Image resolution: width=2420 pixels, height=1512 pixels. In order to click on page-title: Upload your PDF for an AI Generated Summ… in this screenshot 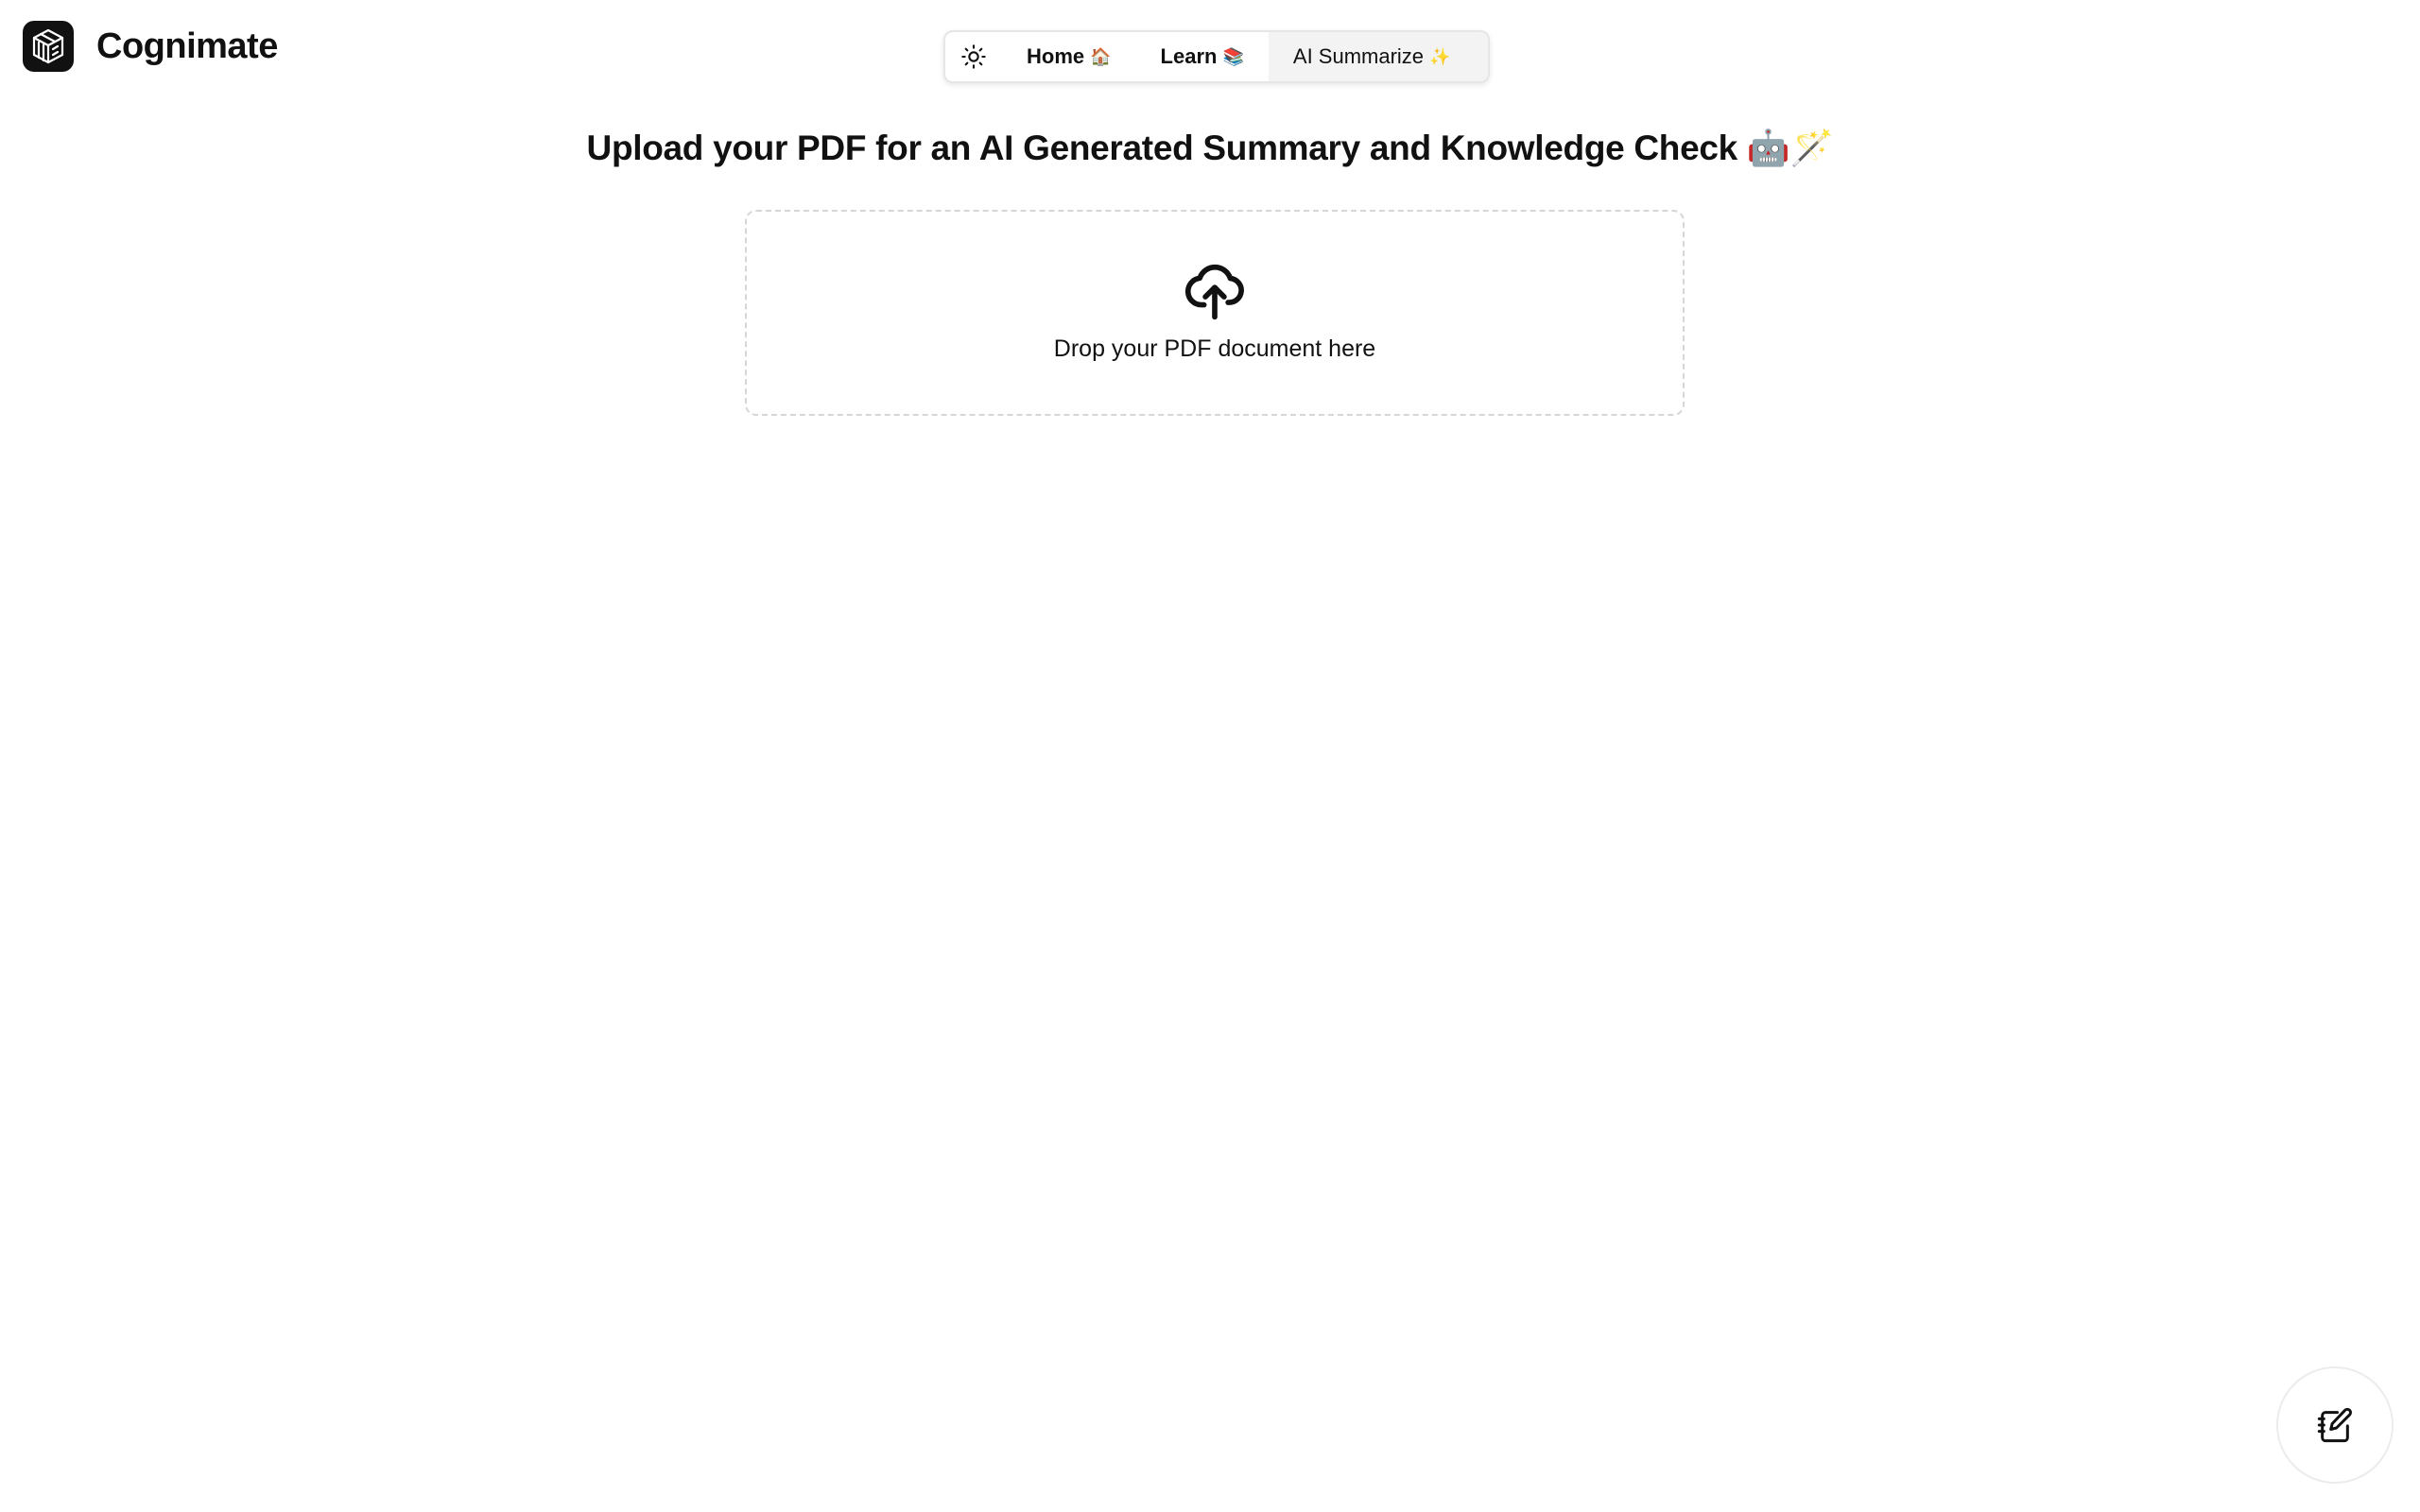, I will do `click(1210, 148)`.